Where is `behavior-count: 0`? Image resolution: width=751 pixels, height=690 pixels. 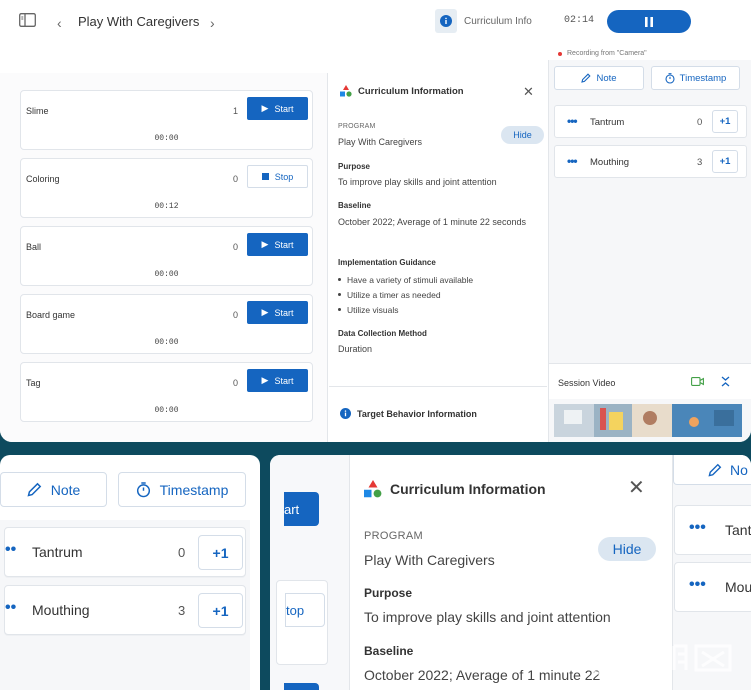
behavior-count: 0 is located at coordinates (235, 247).